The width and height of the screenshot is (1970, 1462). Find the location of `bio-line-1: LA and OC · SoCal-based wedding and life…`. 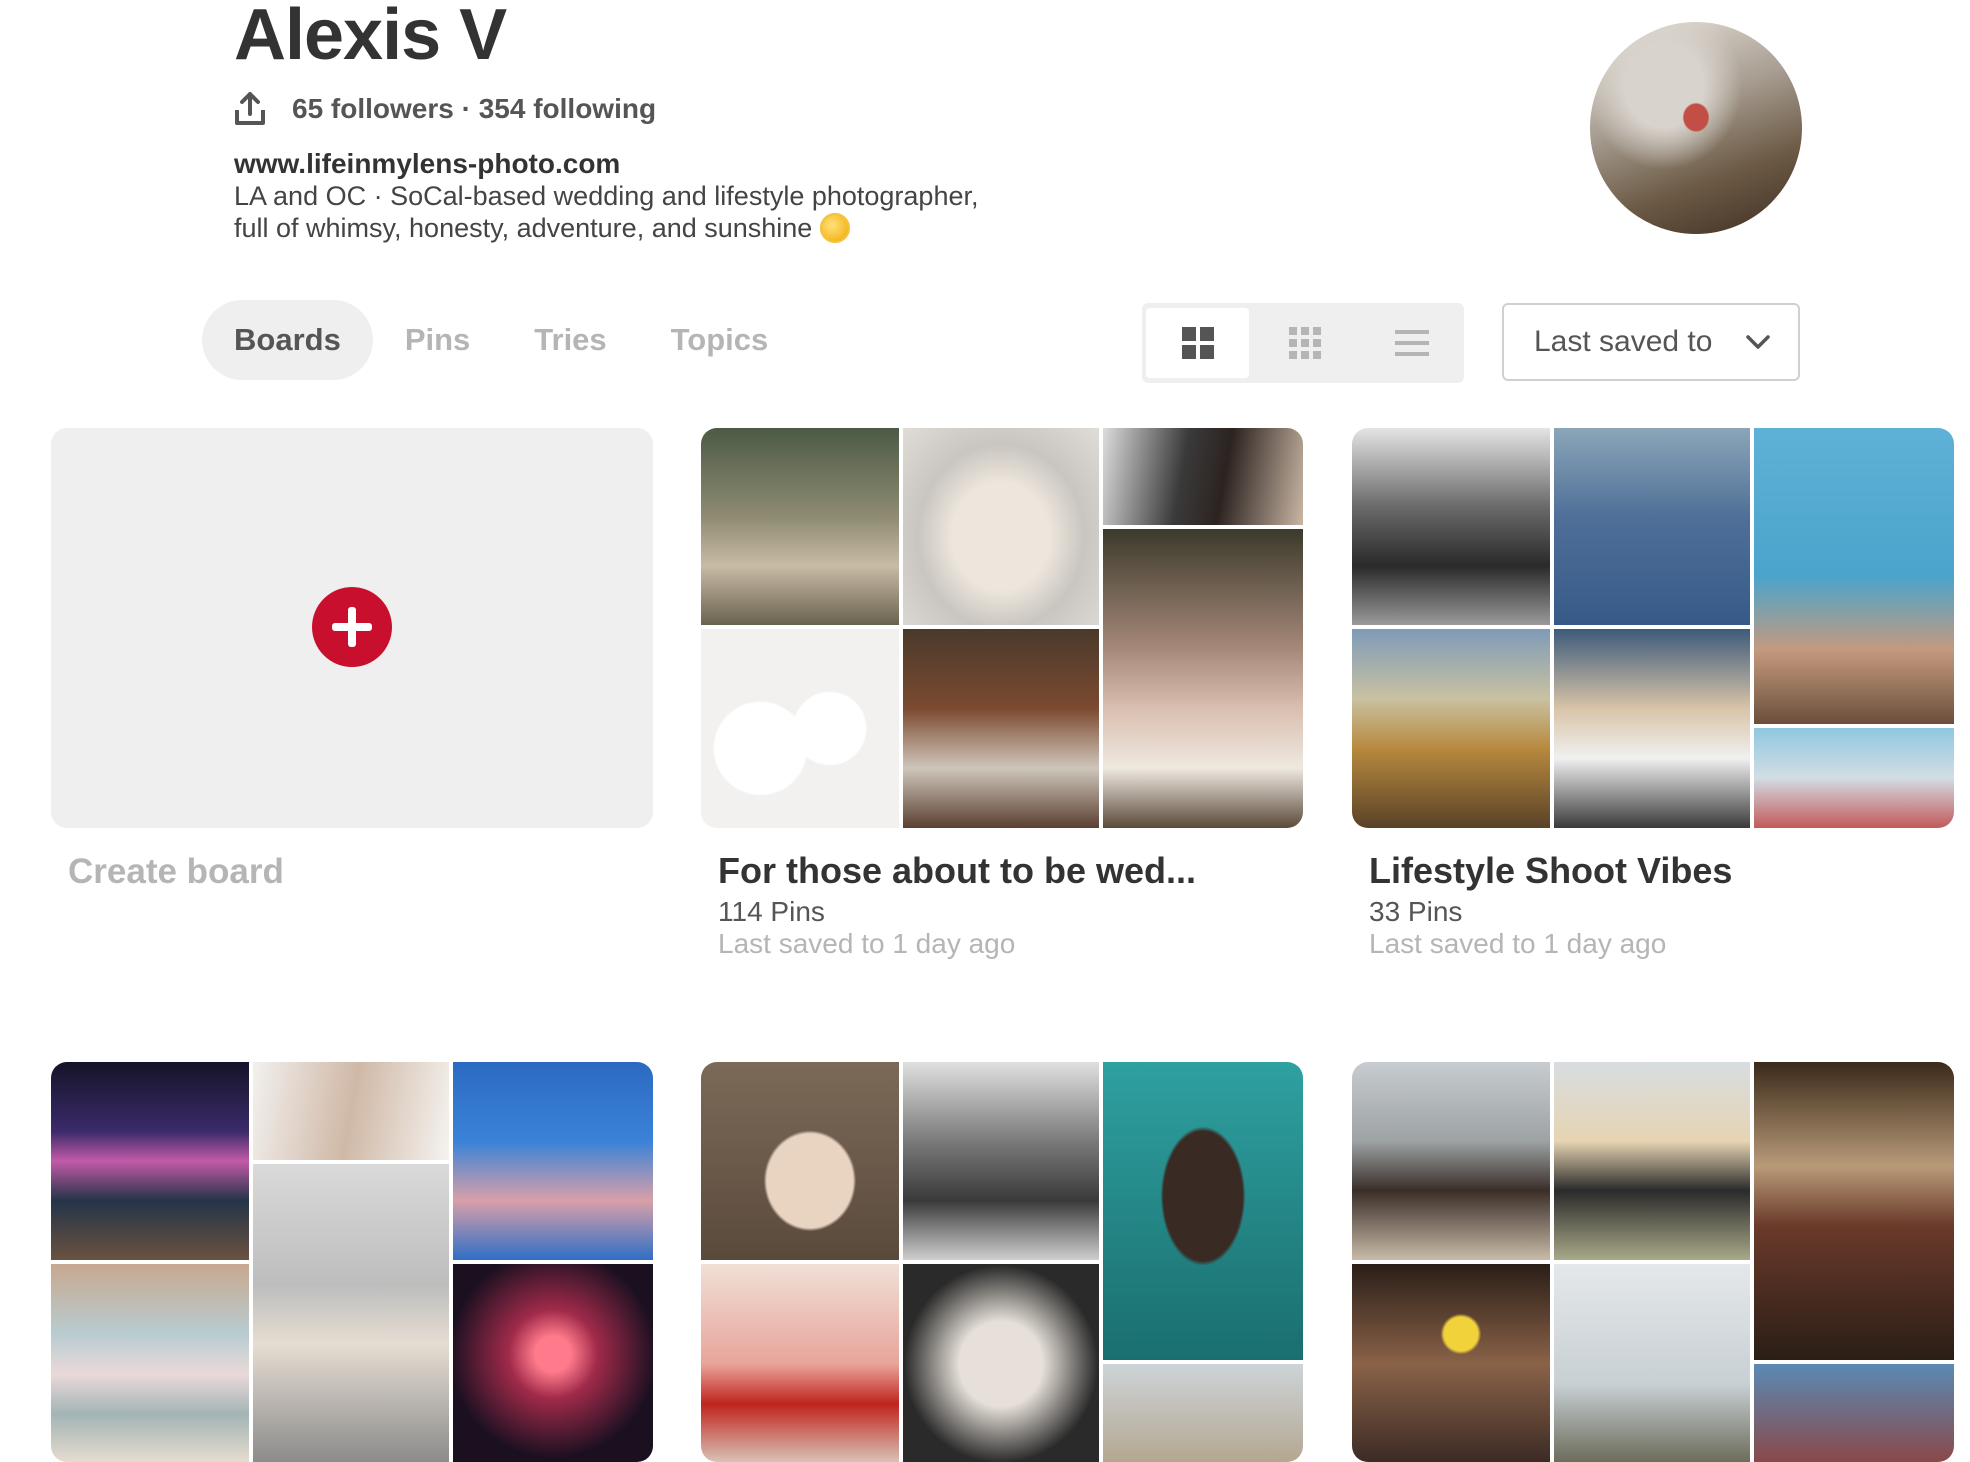

bio-line-1: LA and OC · SoCal-based wedding and life… is located at coordinates (606, 196).